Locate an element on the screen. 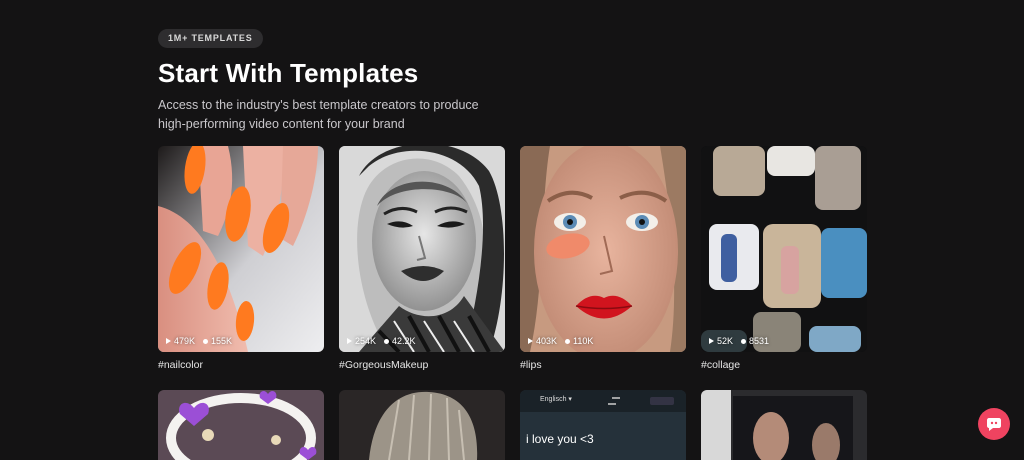  makeup-portrait-image is located at coordinates (422, 249).